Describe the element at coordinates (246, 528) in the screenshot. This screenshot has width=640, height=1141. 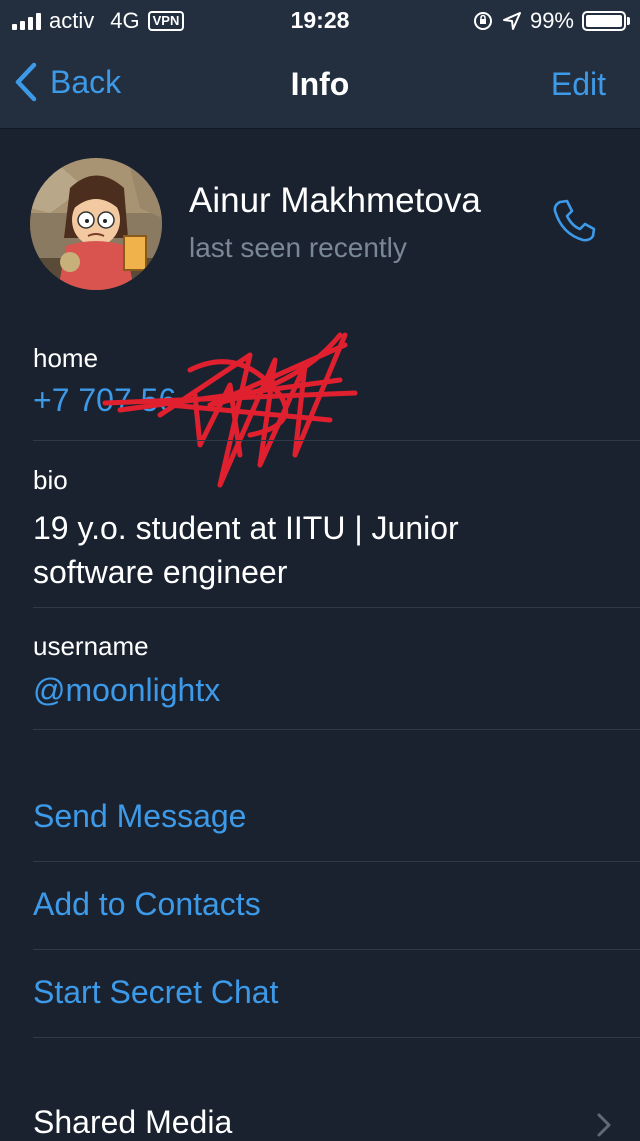
I see `bio-line-1: 19 y.o. student at IITU | Junior` at that location.